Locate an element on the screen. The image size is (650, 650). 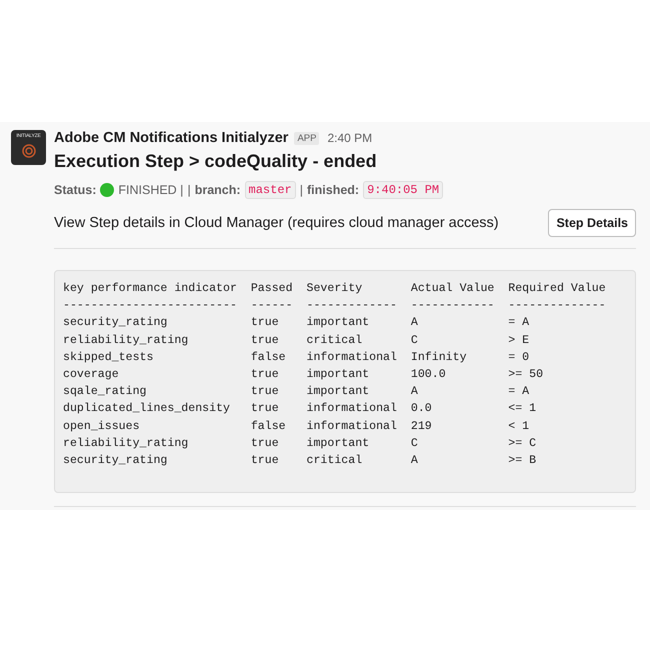
status-label: Status: is located at coordinates (75, 190).